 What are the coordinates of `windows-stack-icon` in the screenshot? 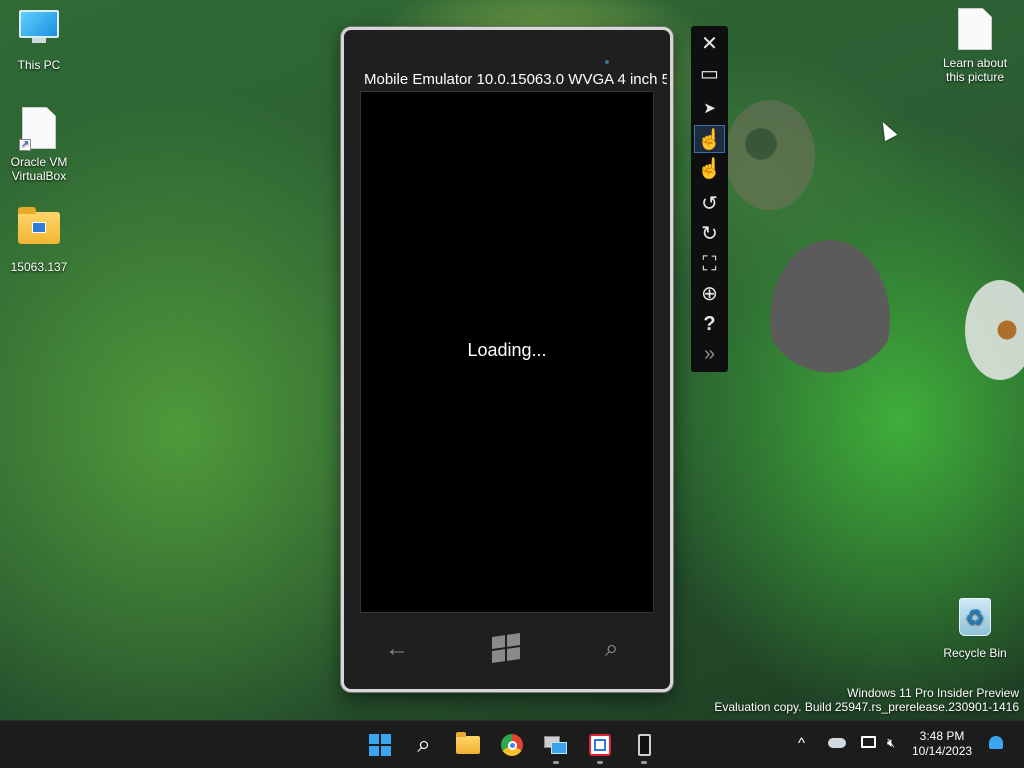 It's located at (556, 745).